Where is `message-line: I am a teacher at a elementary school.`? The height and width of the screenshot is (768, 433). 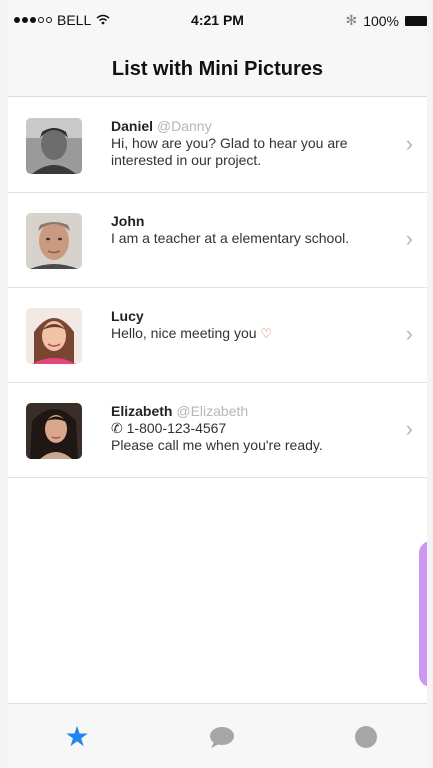
message-line: I am a teacher at a elementary school. is located at coordinates (230, 238).